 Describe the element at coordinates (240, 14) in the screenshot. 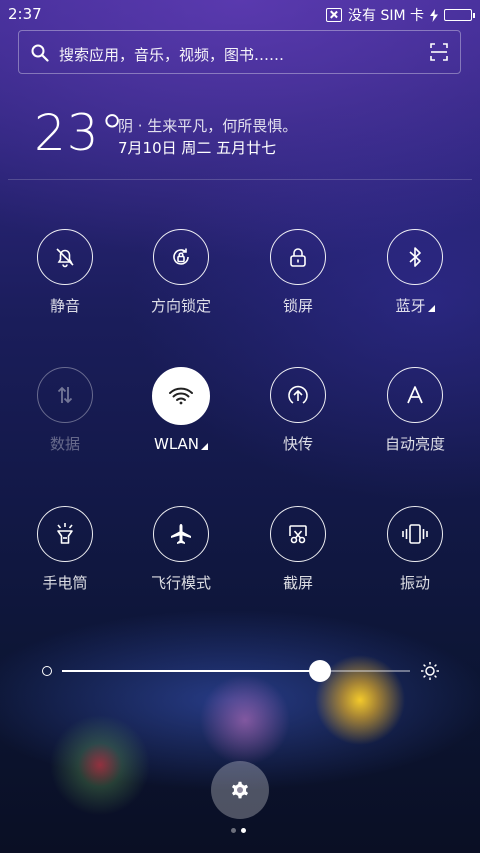

I see `status-bar: 2:37 没有 SIM 卡` at that location.